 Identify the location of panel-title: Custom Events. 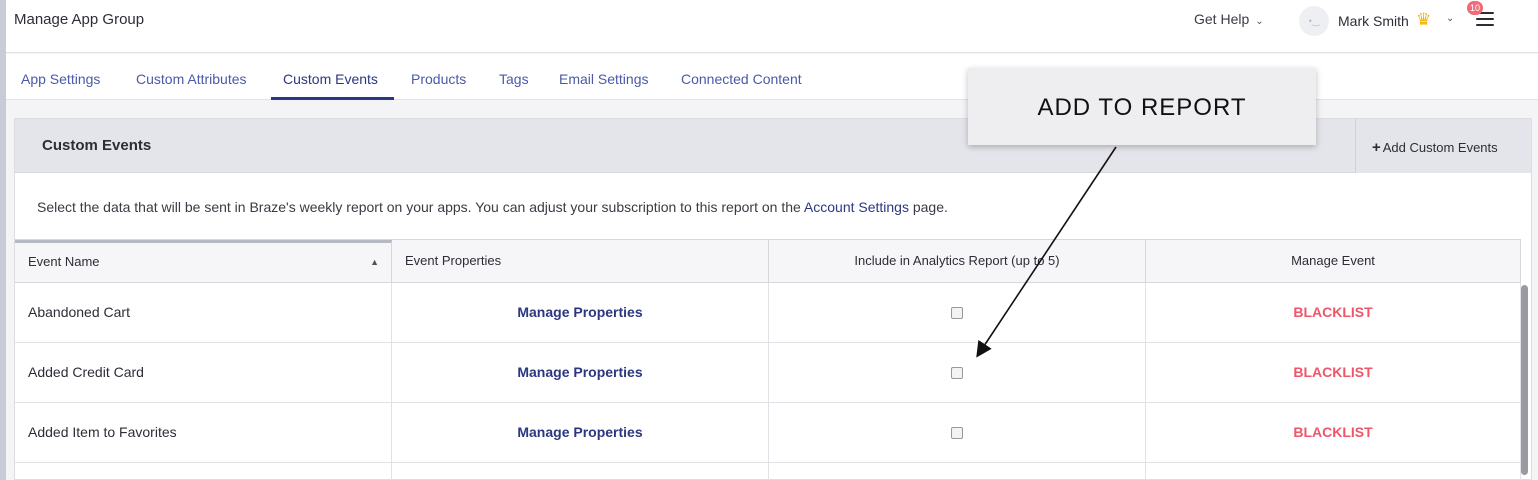
(97, 145).